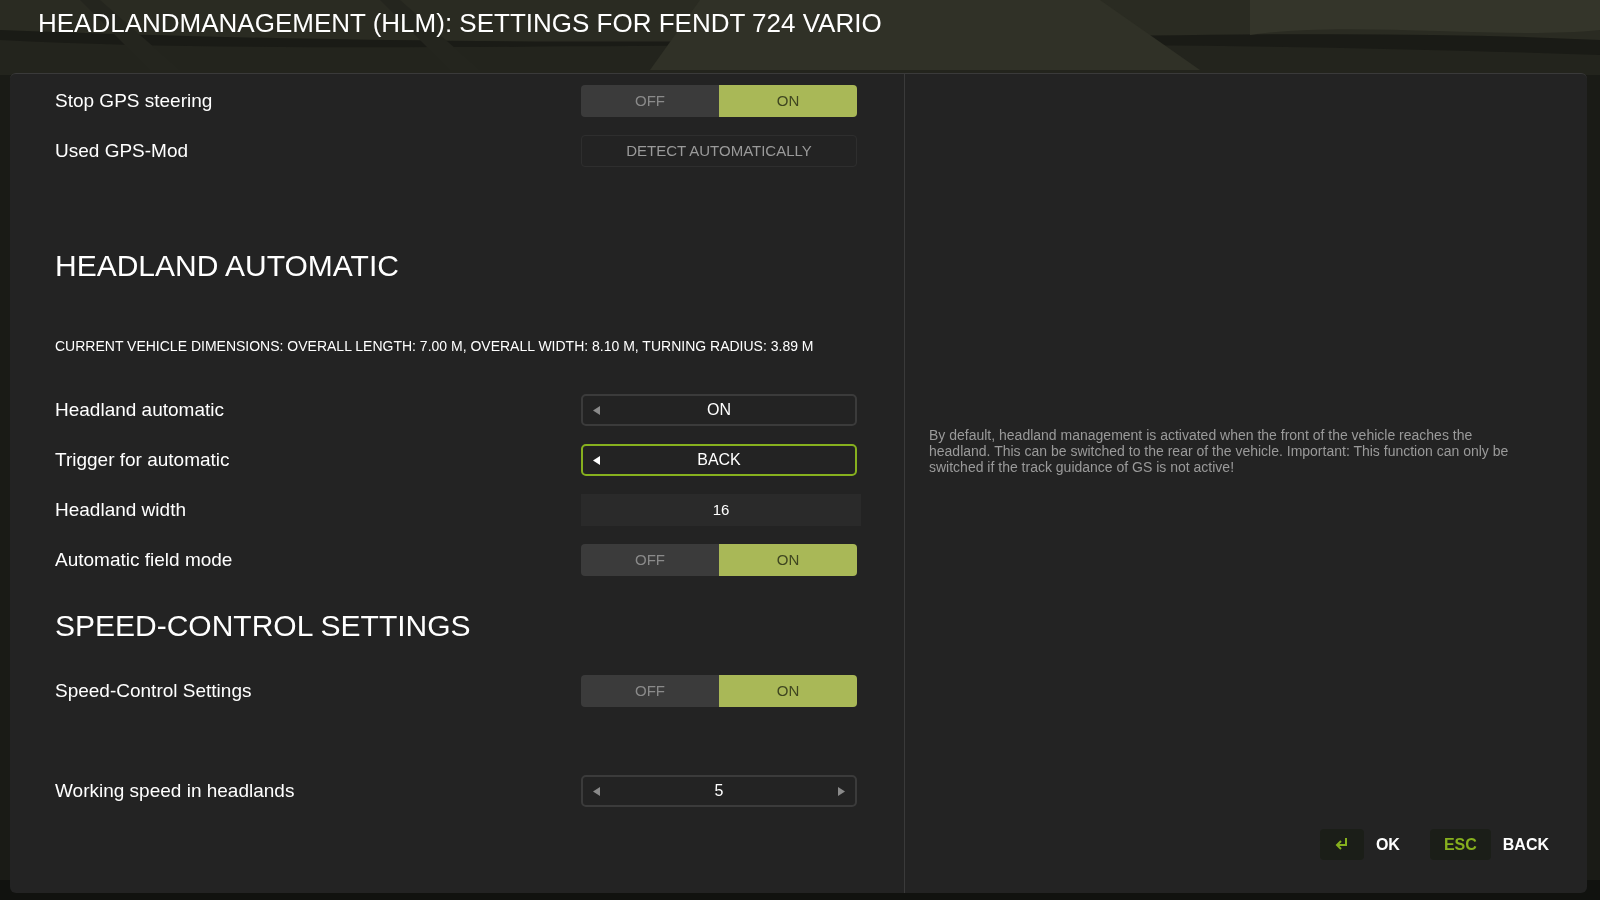 Image resolution: width=1600 pixels, height=900 pixels. I want to click on option-selector: BACK, so click(719, 460).